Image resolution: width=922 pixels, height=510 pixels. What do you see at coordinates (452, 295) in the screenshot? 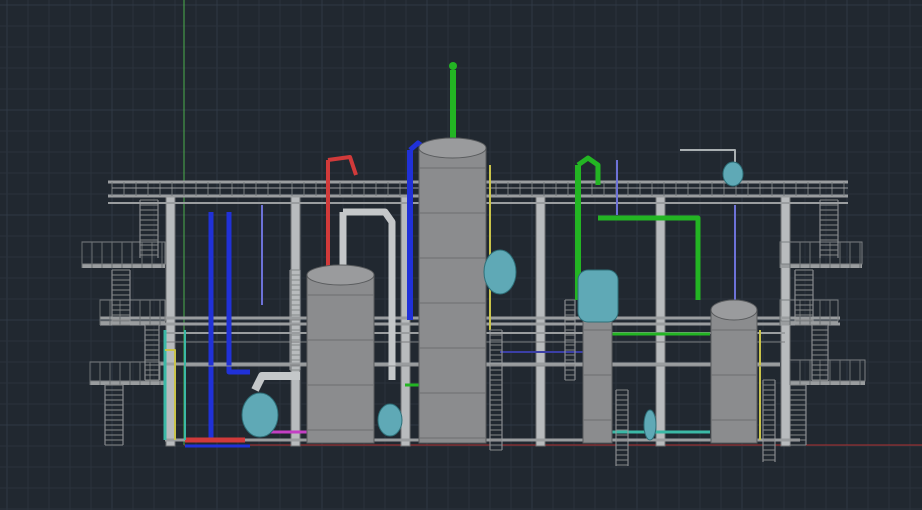
I see `tall-column-vessel` at bounding box center [452, 295].